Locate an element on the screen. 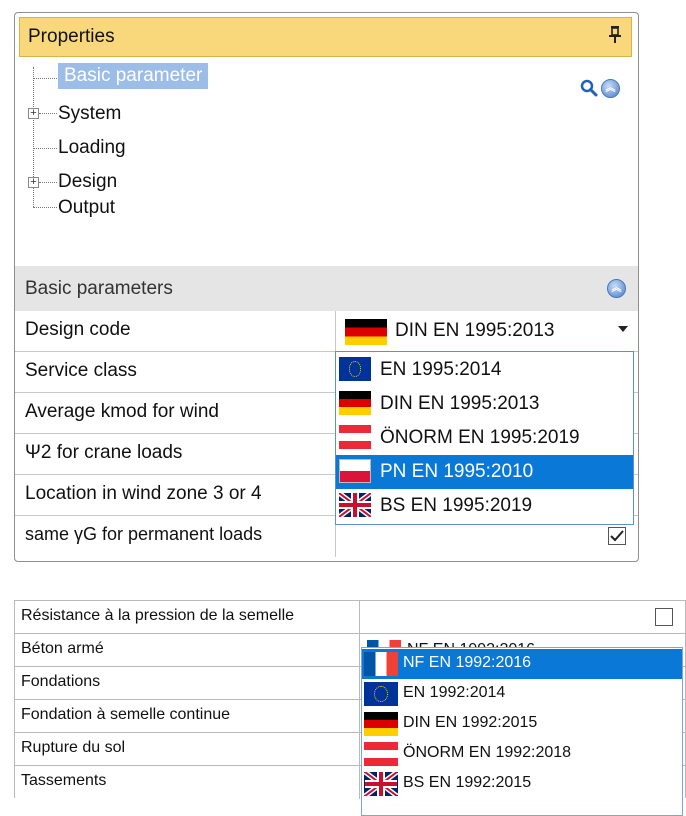 The width and height of the screenshot is (686, 816). tree-item-design: Design is located at coordinates (87, 182).